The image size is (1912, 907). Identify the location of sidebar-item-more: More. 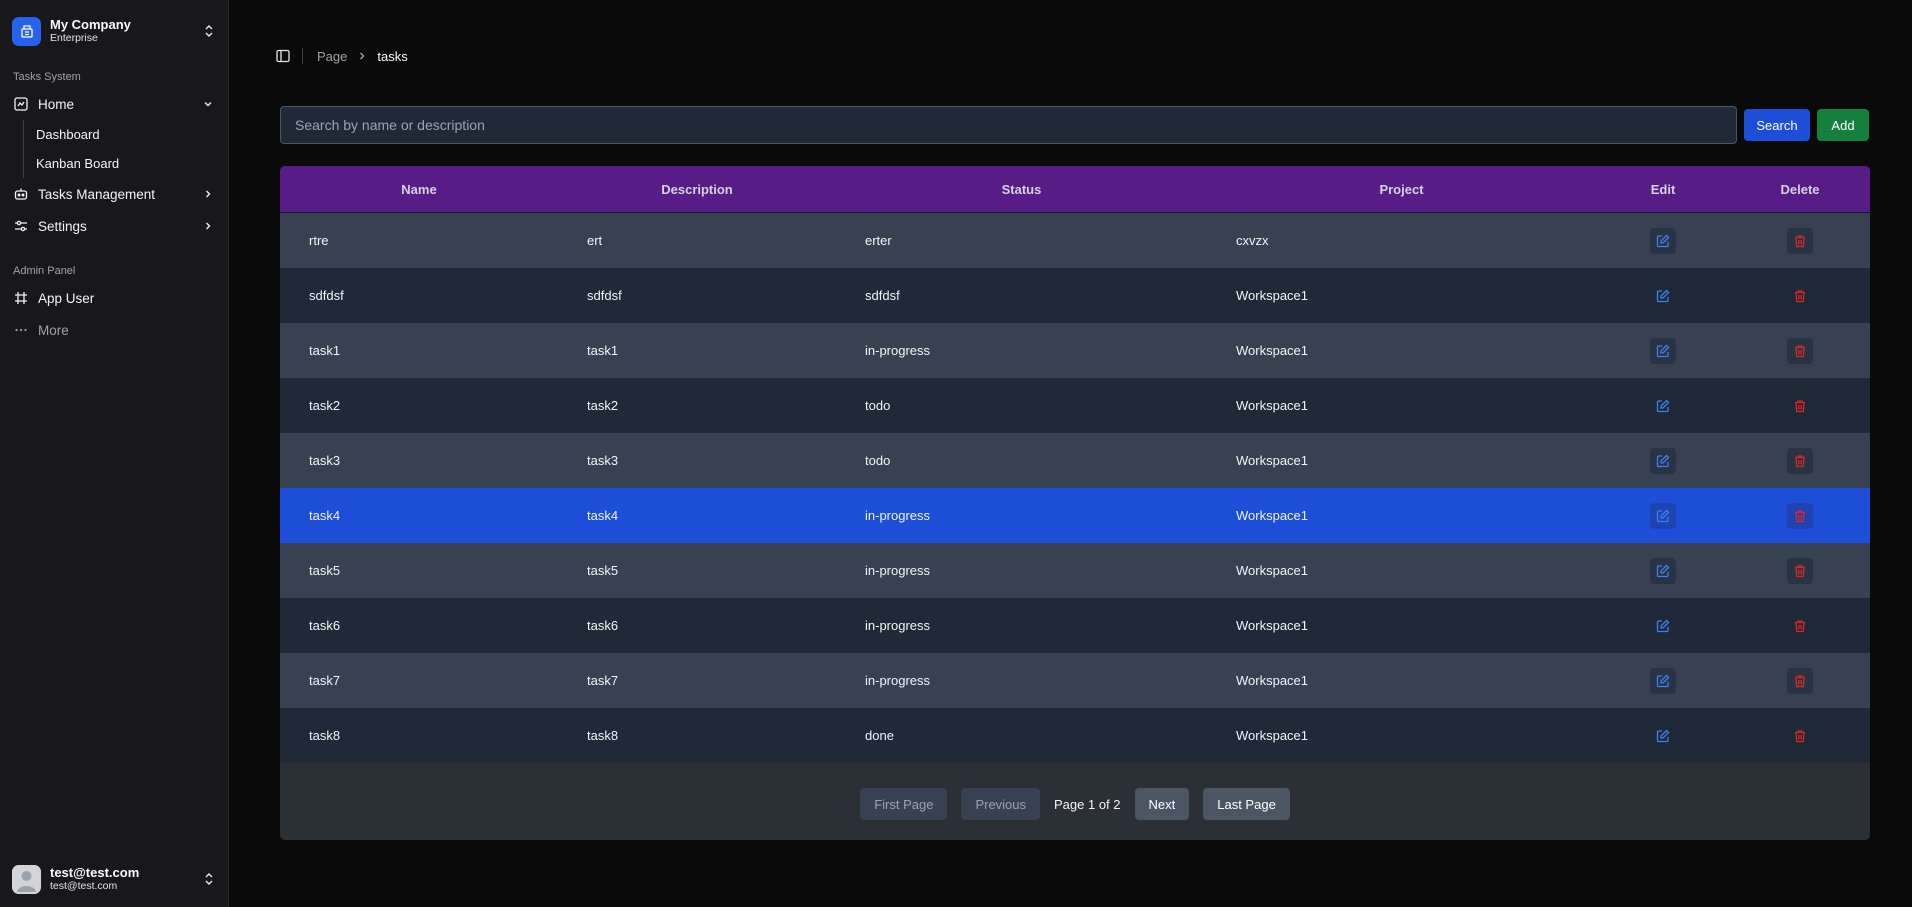
(114, 330).